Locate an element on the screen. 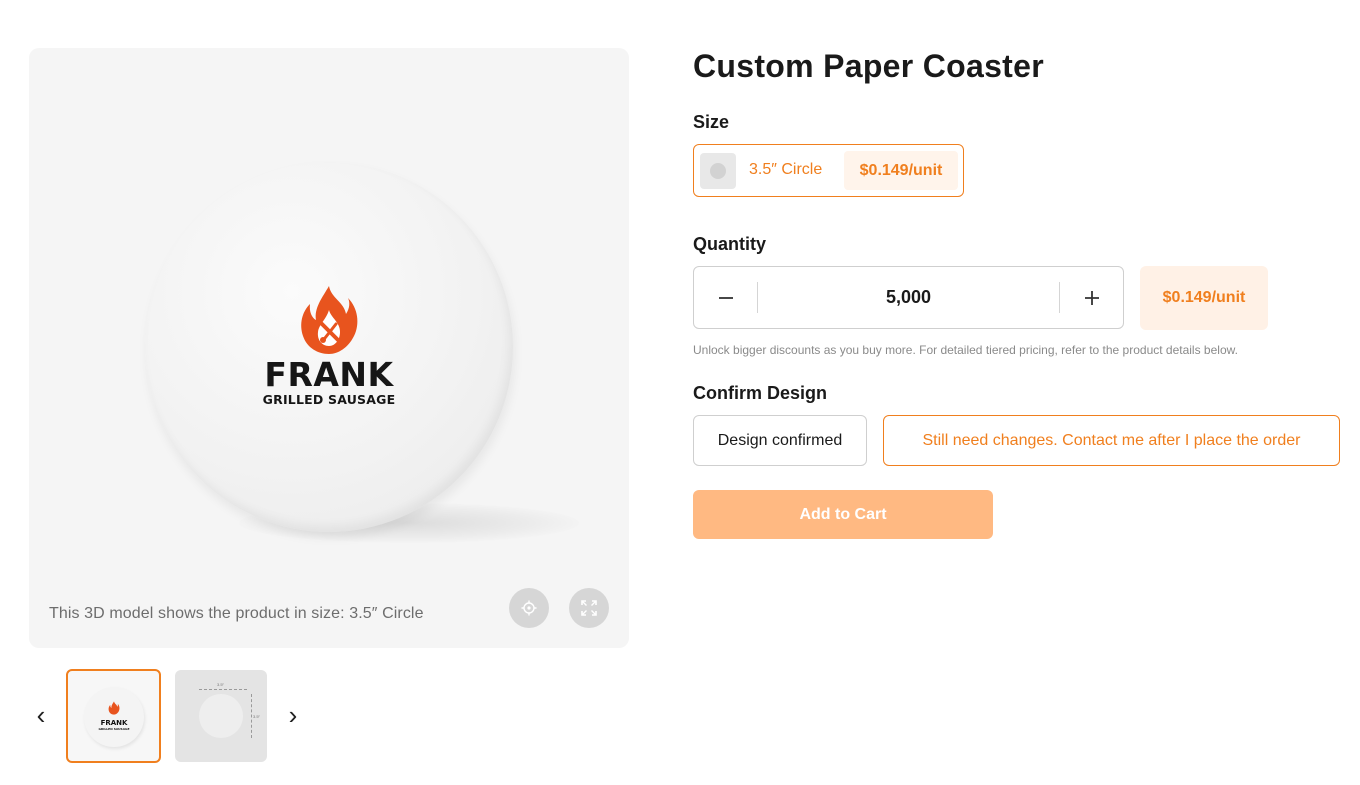  gallery-thumbnail-2: 3.5″ 3.5″ is located at coordinates (221, 716).